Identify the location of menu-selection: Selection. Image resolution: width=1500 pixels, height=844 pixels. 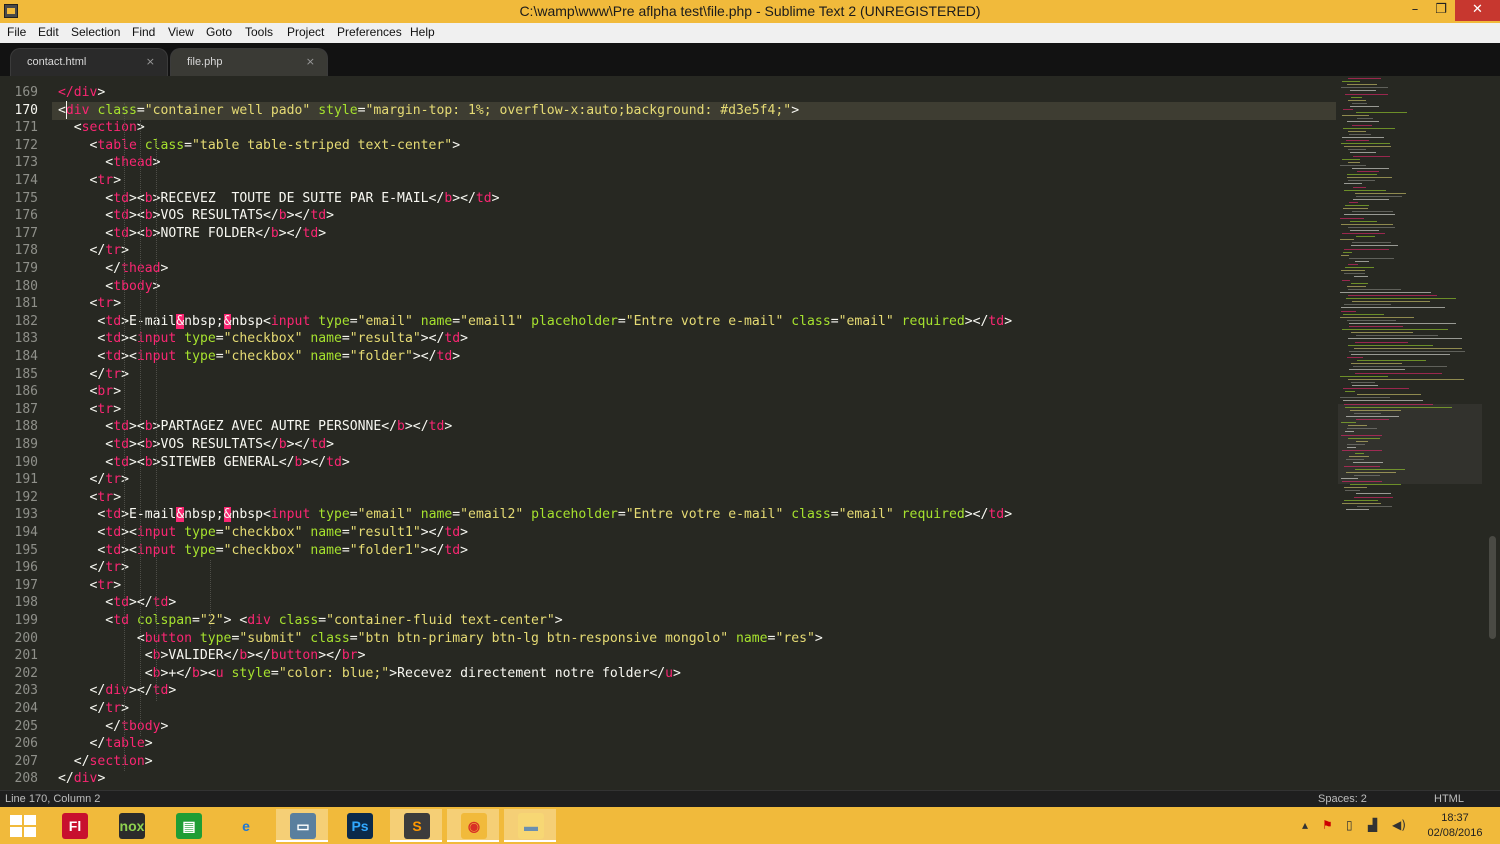
(95, 32).